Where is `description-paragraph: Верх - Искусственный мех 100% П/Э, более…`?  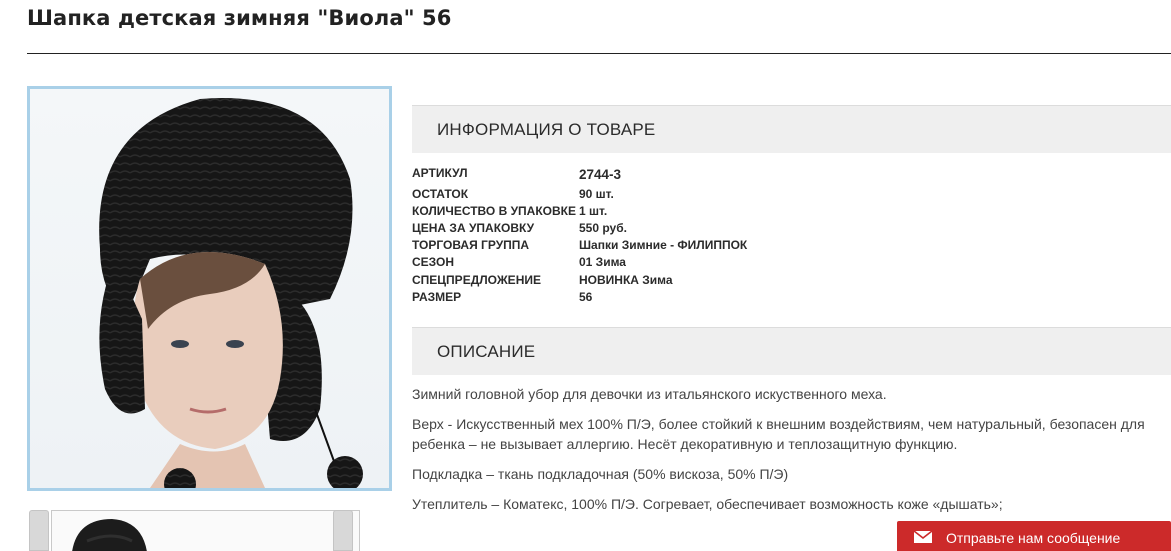
description-paragraph: Верх - Искусственный мех 100% П/Э, более… is located at coordinates (778, 434).